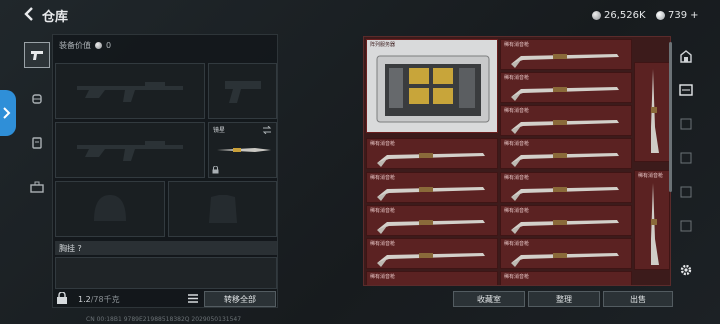 The height and width of the screenshot is (324, 720). What do you see at coordinates (489, 299) in the screenshot?
I see `collection-room-button: 收藏室` at bounding box center [489, 299].